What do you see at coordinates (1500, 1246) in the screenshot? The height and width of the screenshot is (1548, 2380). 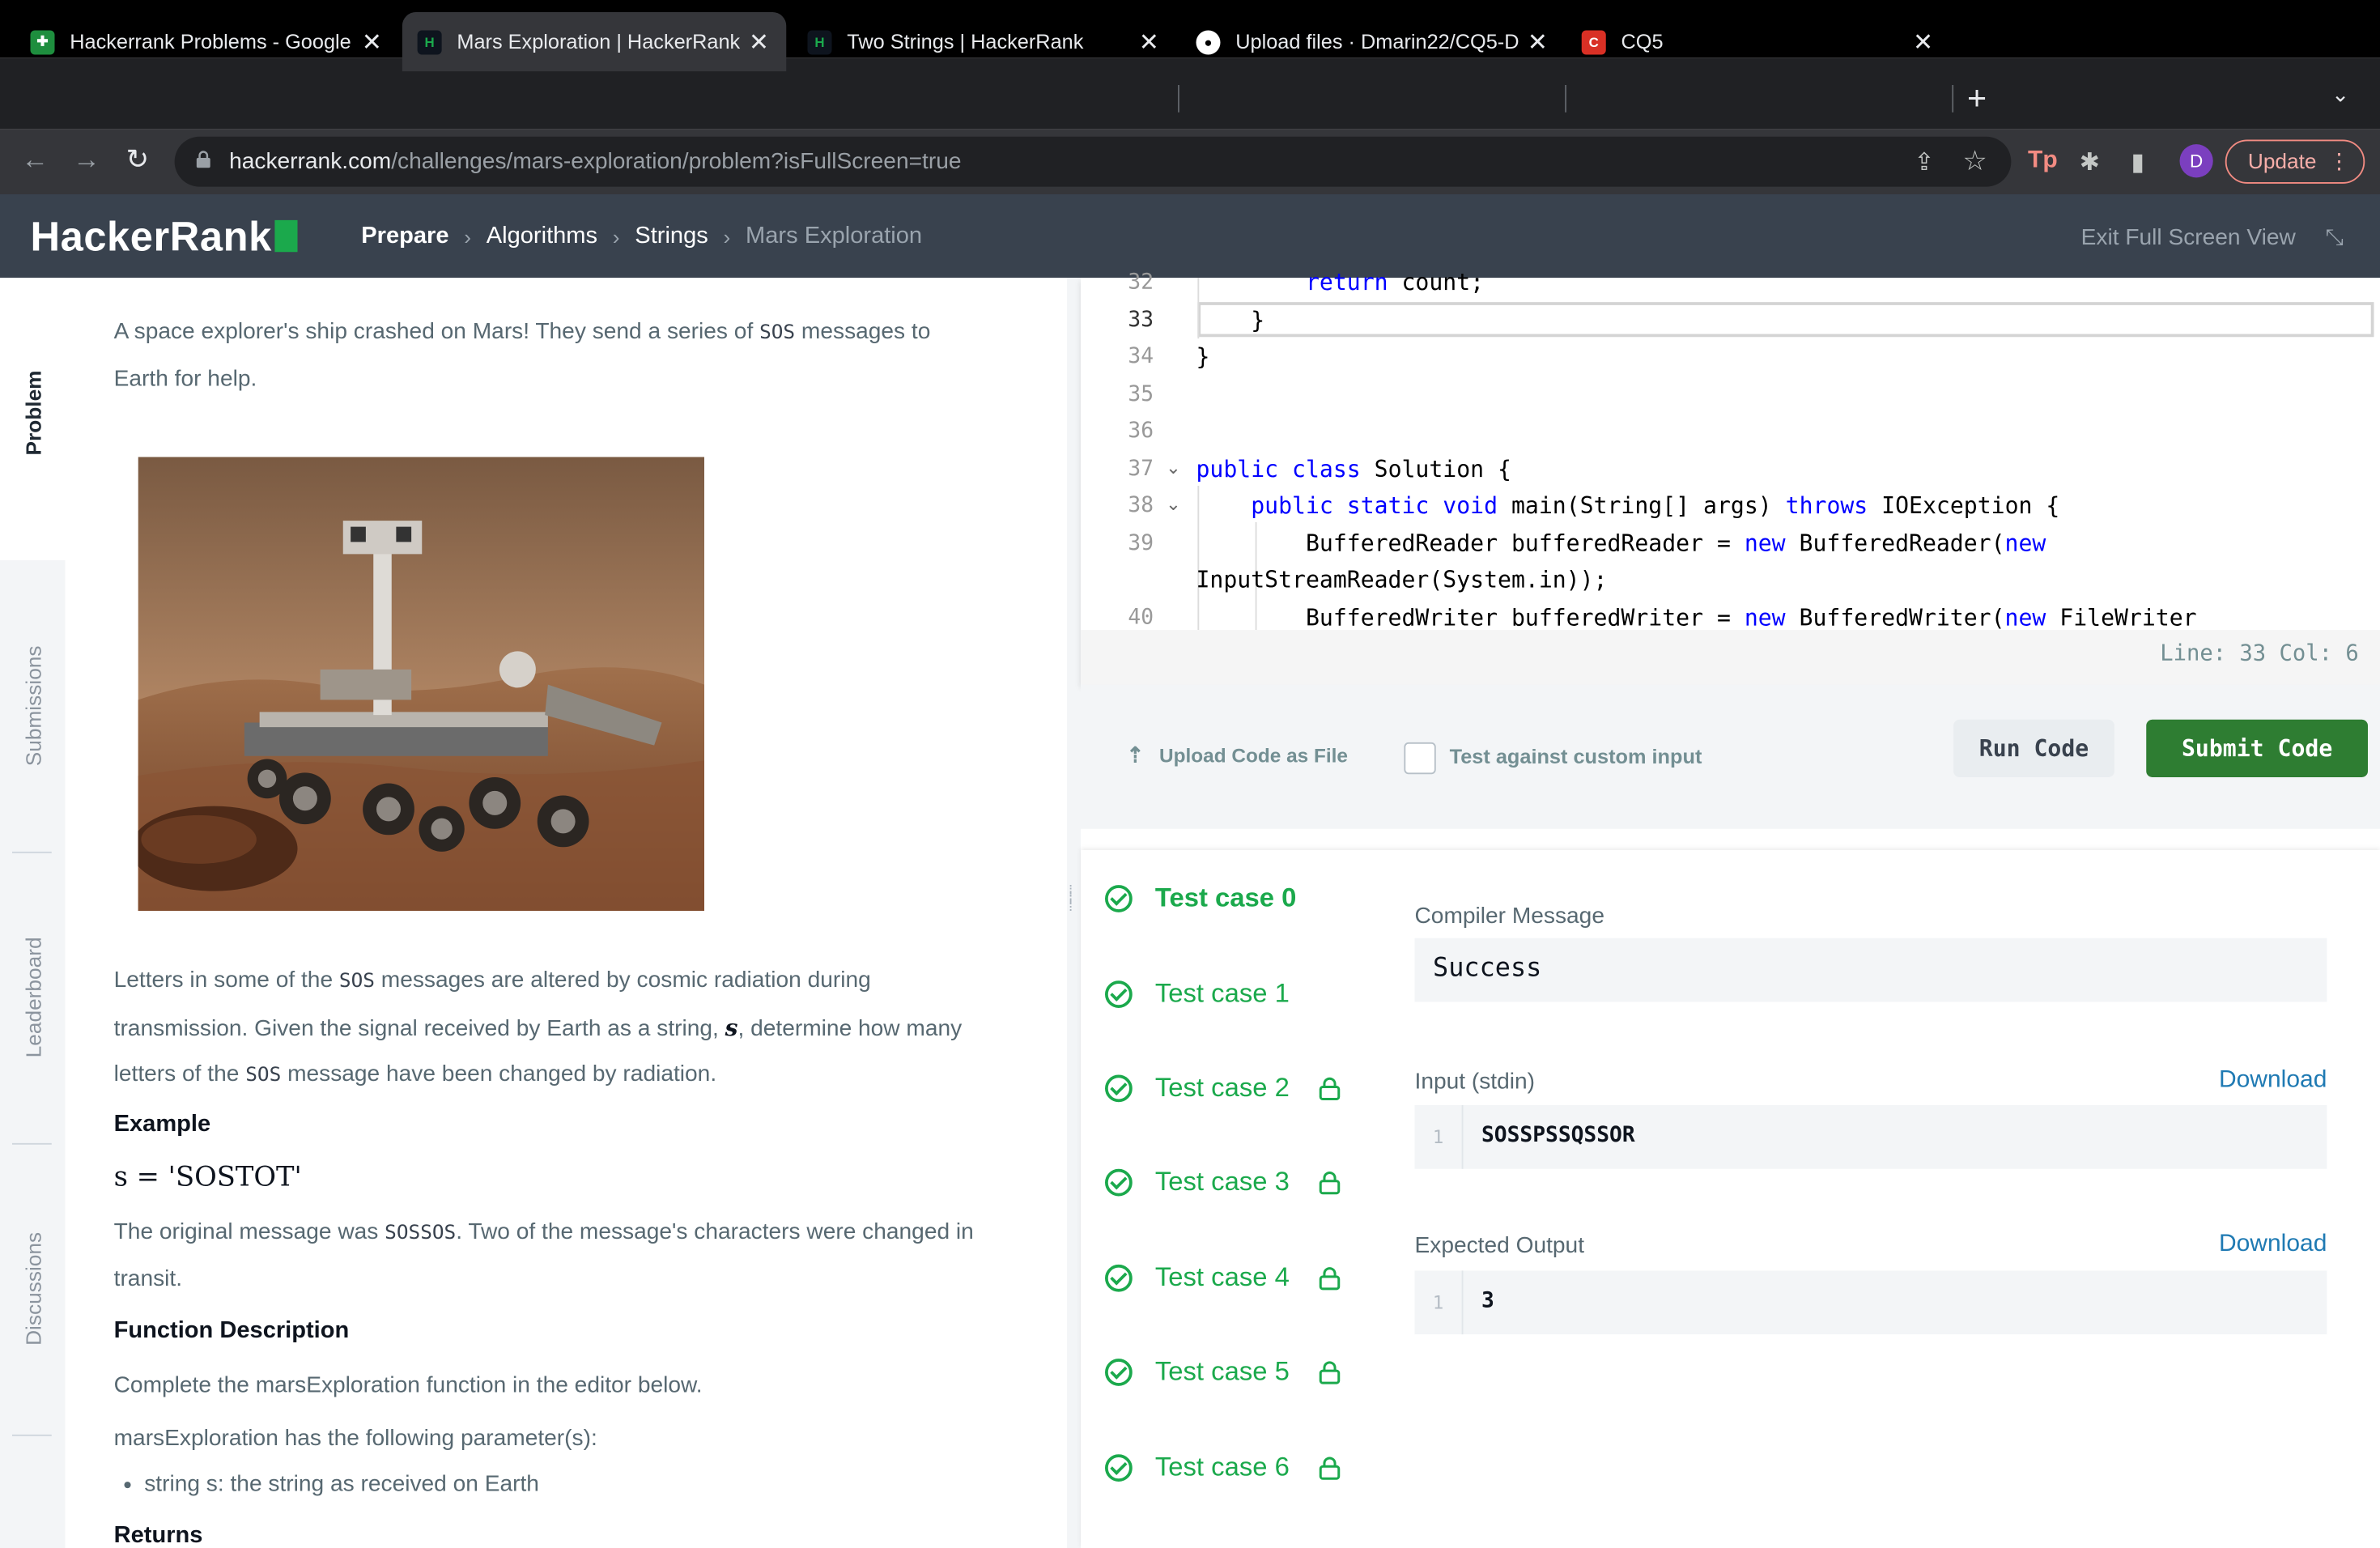 I see `expected-output-label: Expected Output` at bounding box center [1500, 1246].